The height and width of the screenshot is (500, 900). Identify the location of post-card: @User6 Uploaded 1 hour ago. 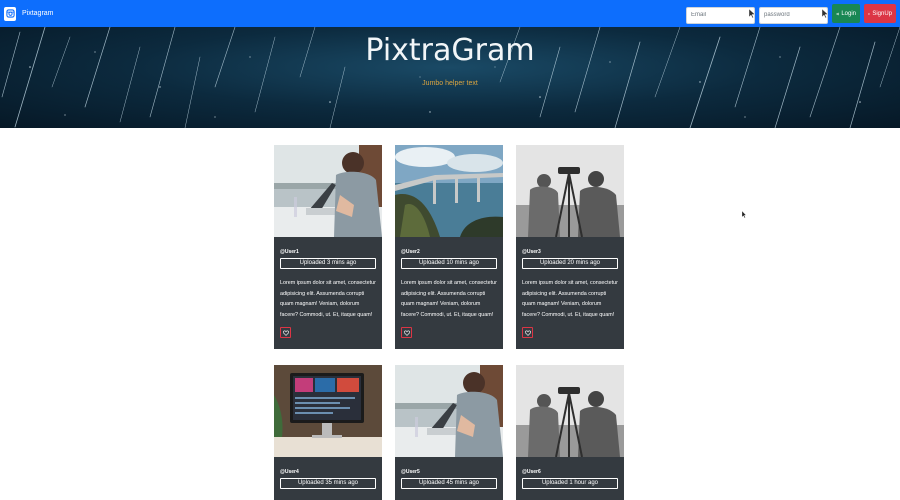
(570, 432).